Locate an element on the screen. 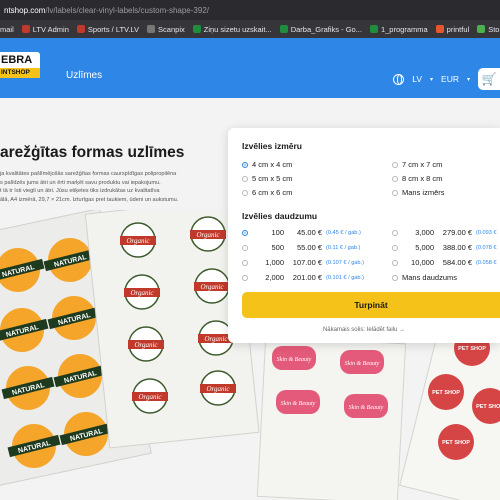 This screenshot has width=500, height=500. qty-option-3000: 3,000 279.00 € (0.093 € is located at coordinates (444, 232).